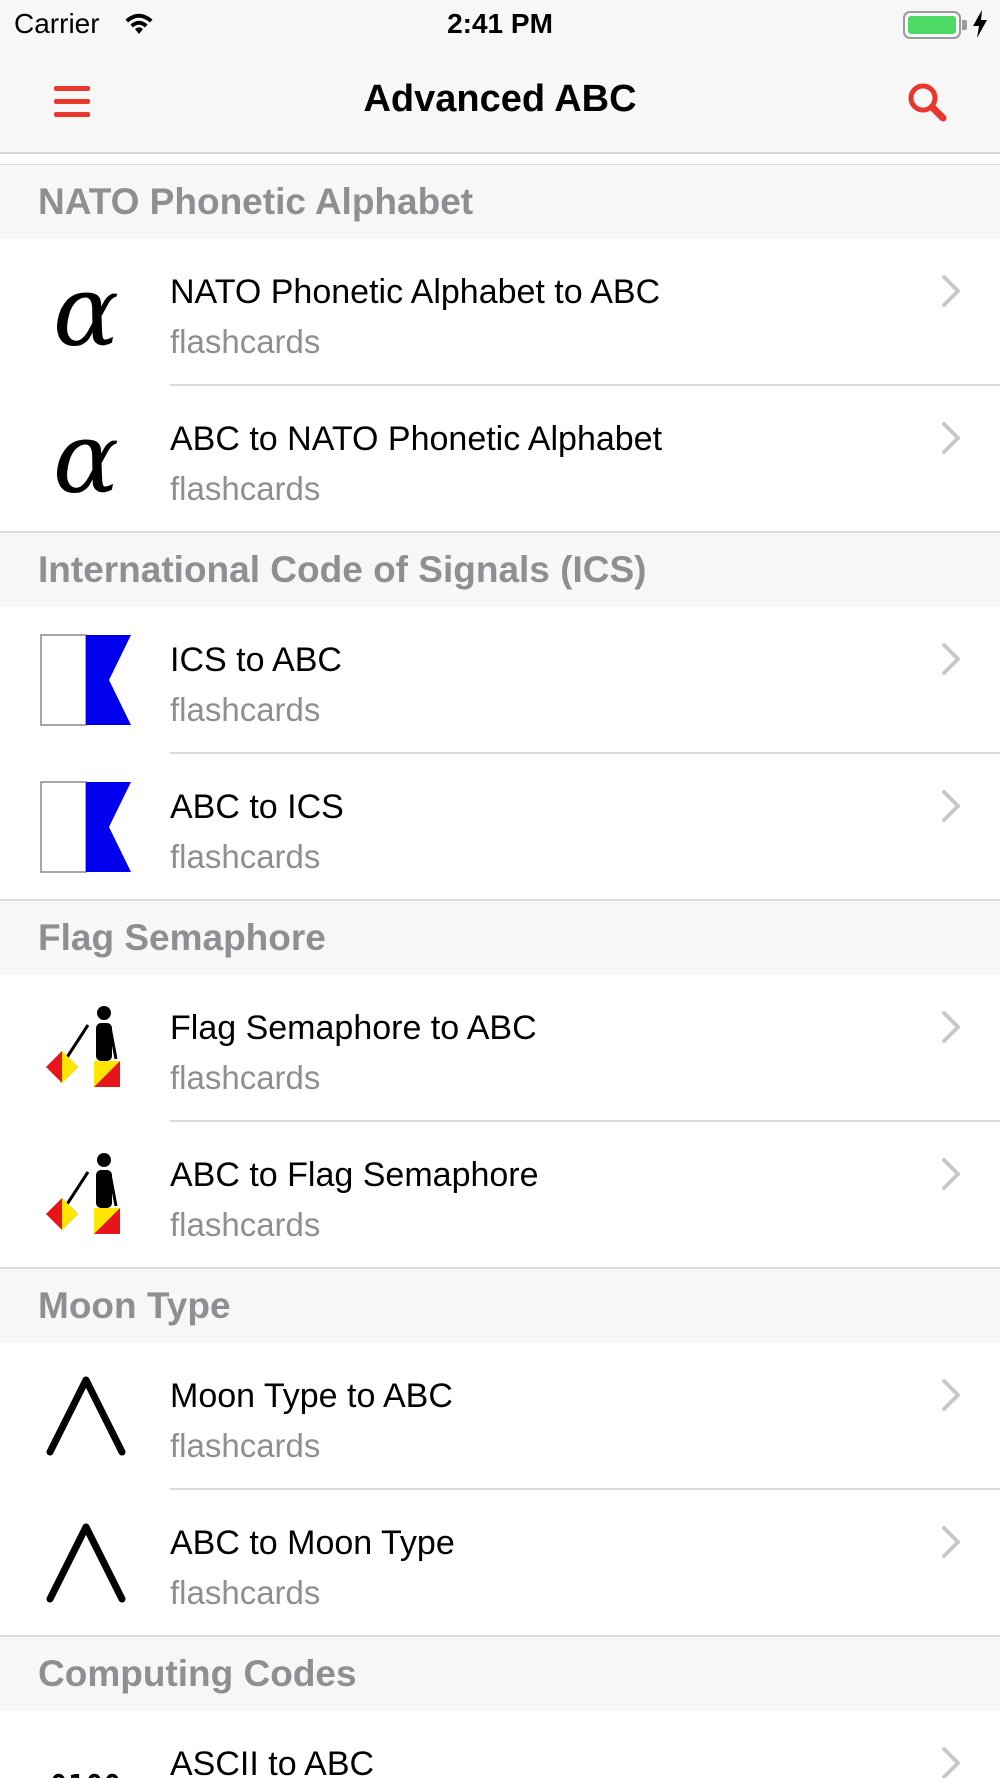  Describe the element at coordinates (257, 807) in the screenshot. I see `item-title: ABC to ICS` at that location.